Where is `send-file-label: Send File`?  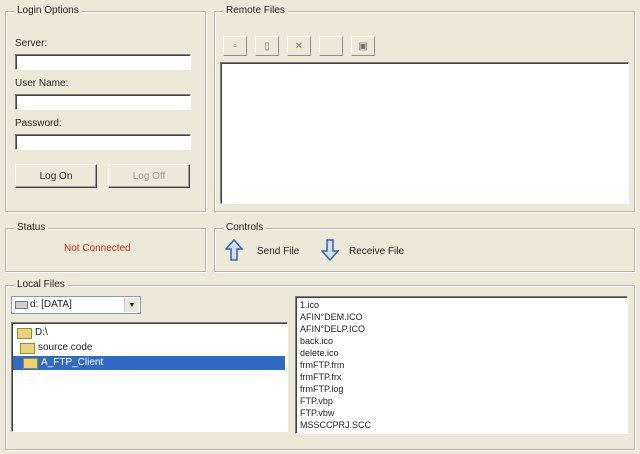 send-file-label: Send File is located at coordinates (278, 251).